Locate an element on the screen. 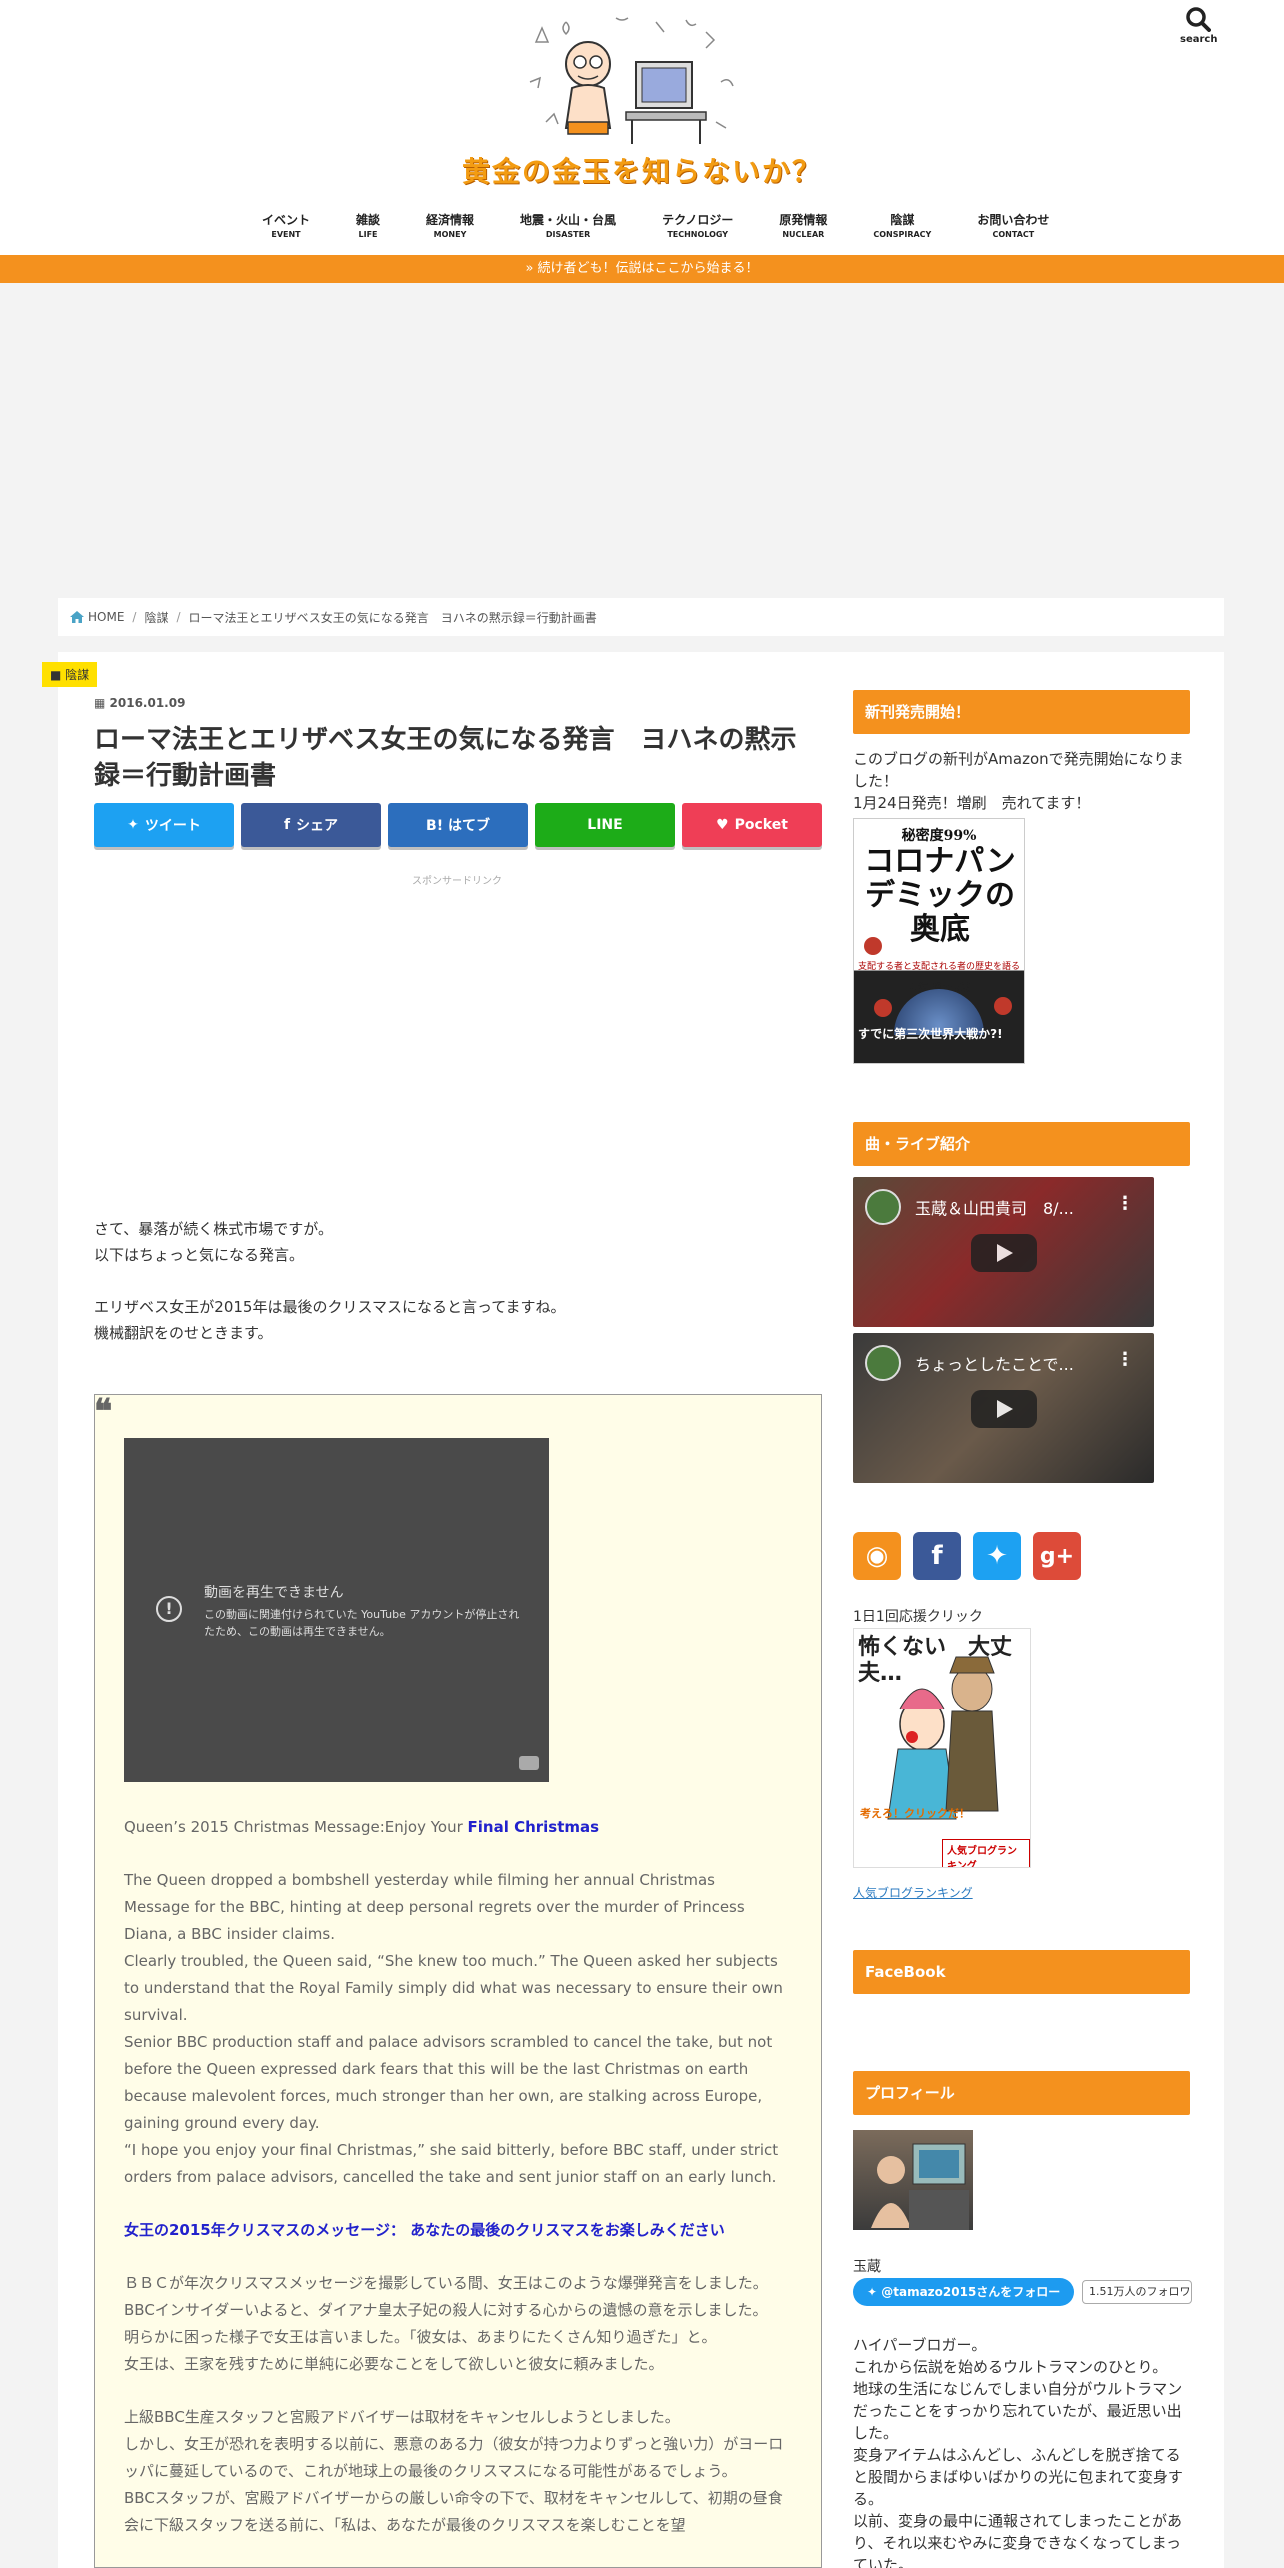 This screenshot has width=1284, height=2568. quote-heading-link: Final Christmas is located at coordinates (534, 1827).